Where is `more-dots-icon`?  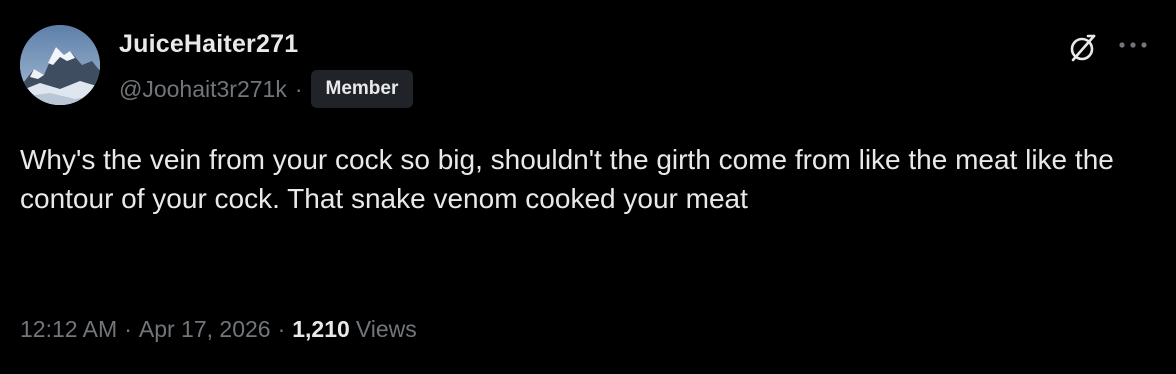
more-dots-icon is located at coordinates (1134, 45).